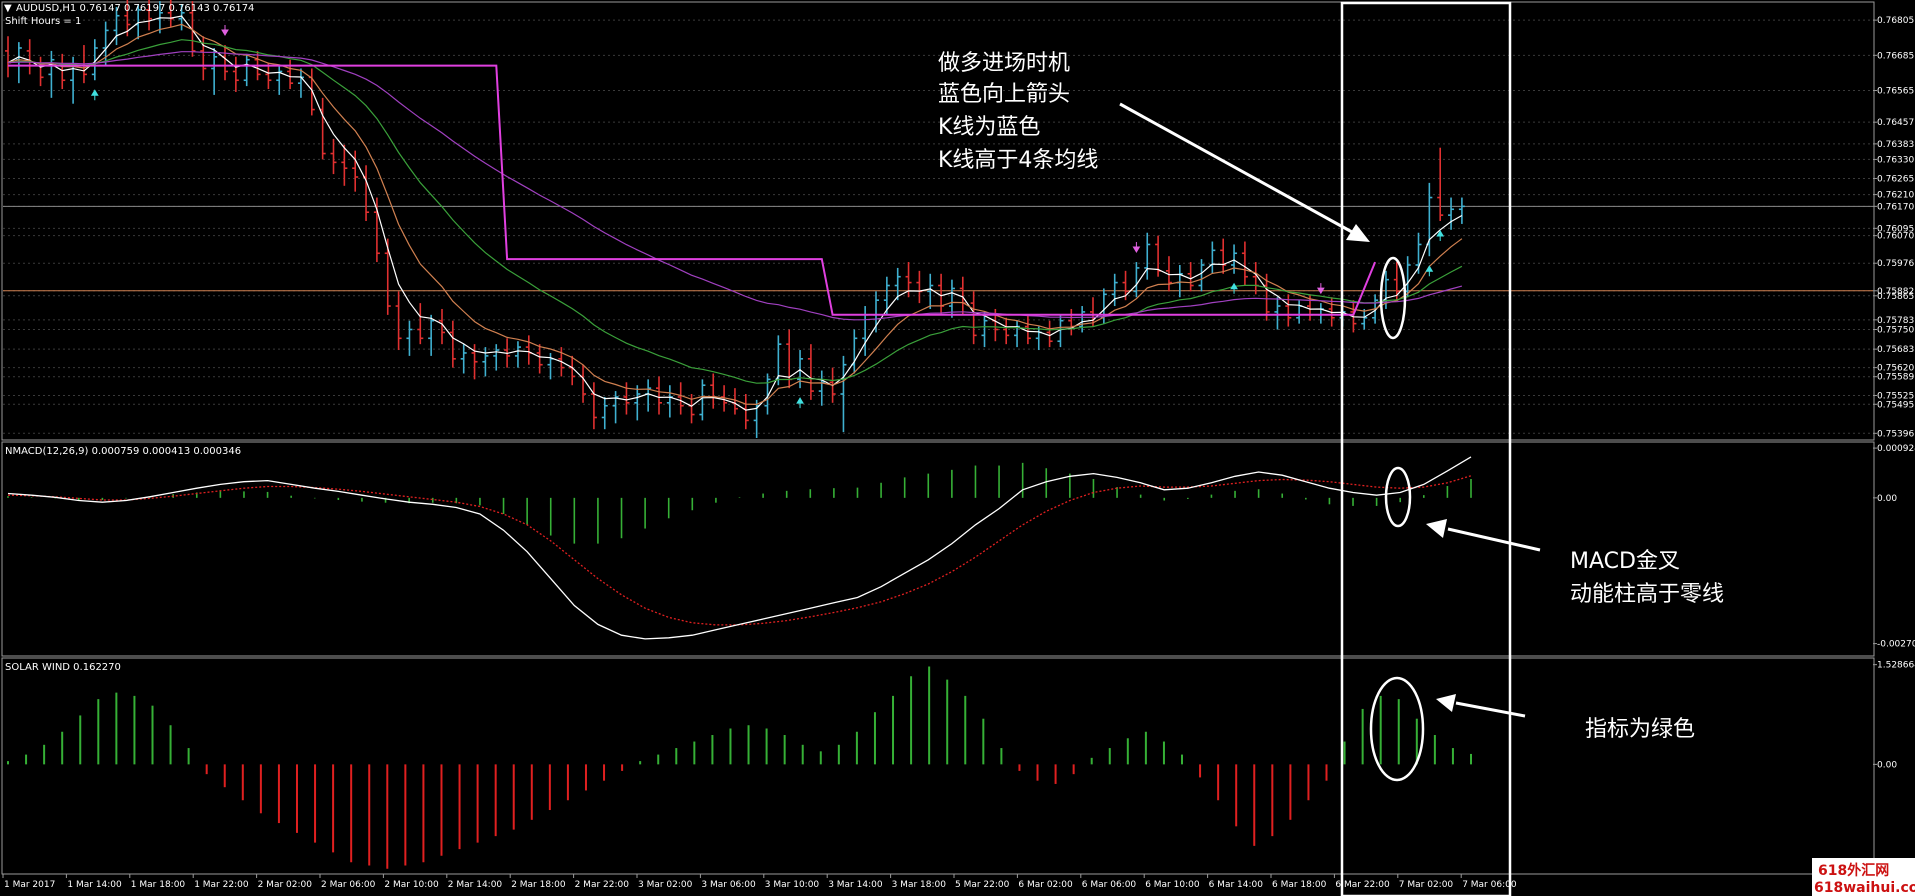 The width and height of the screenshot is (1915, 896). What do you see at coordinates (1895, 207) in the screenshot?
I see `price-axis-label: 0.76170` at bounding box center [1895, 207].